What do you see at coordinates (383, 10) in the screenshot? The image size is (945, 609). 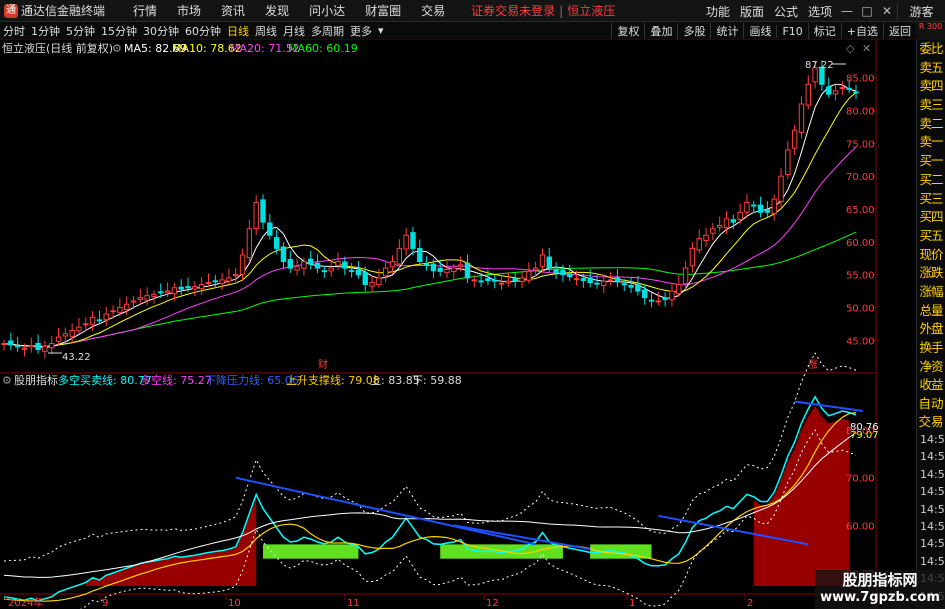 I see `menu-wealth-circle: 财富圈` at bounding box center [383, 10].